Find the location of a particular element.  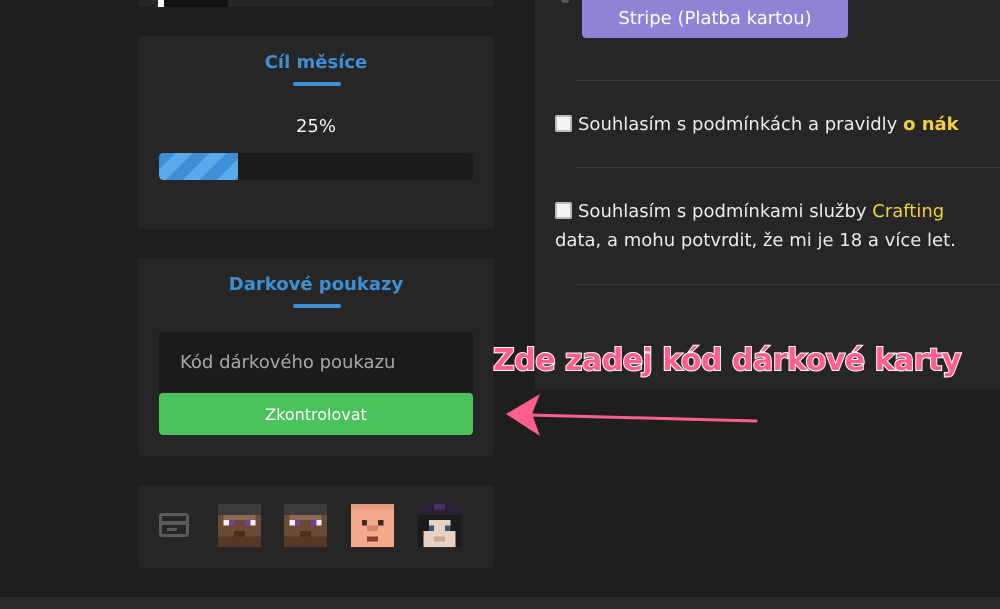

terms-checkbox is located at coordinates (563, 123).